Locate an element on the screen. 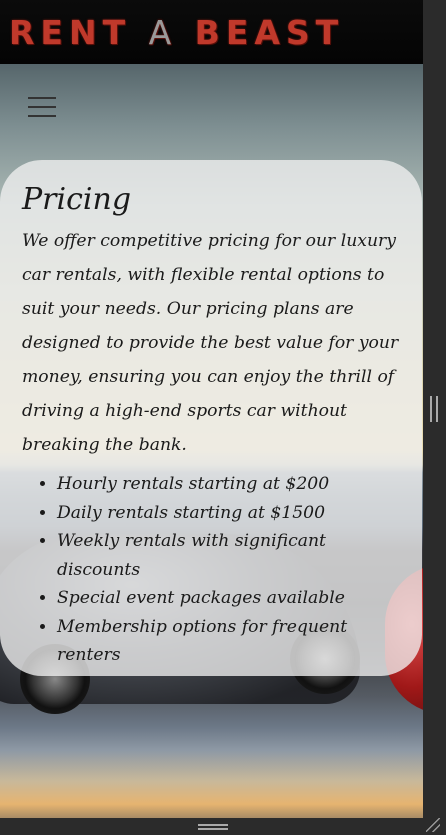 The height and width of the screenshot is (835, 446). pricing-title: Pricing is located at coordinates (77, 199).